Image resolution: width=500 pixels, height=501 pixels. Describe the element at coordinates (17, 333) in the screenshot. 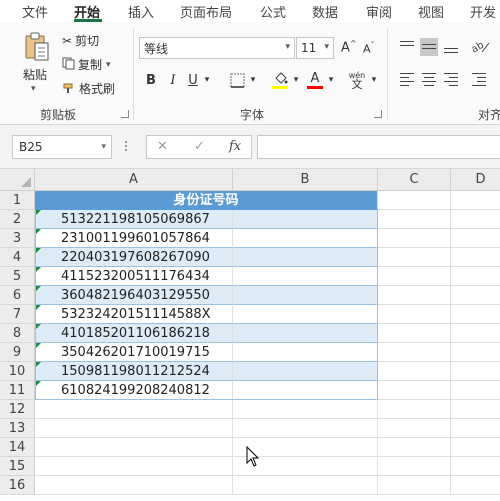

I see `row-header-8: 8` at that location.